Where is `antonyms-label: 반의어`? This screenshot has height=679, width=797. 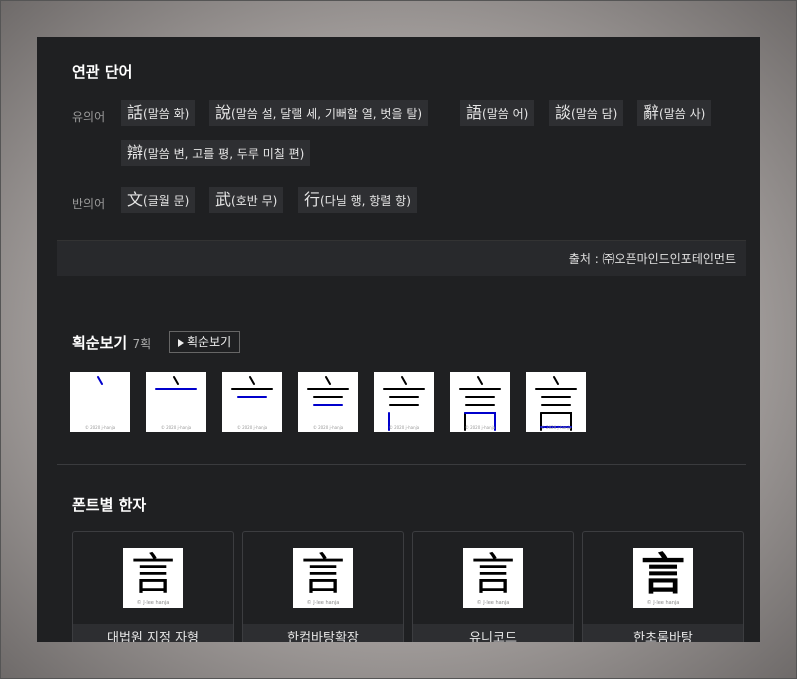 antonyms-label: 반의어 is located at coordinates (89, 204).